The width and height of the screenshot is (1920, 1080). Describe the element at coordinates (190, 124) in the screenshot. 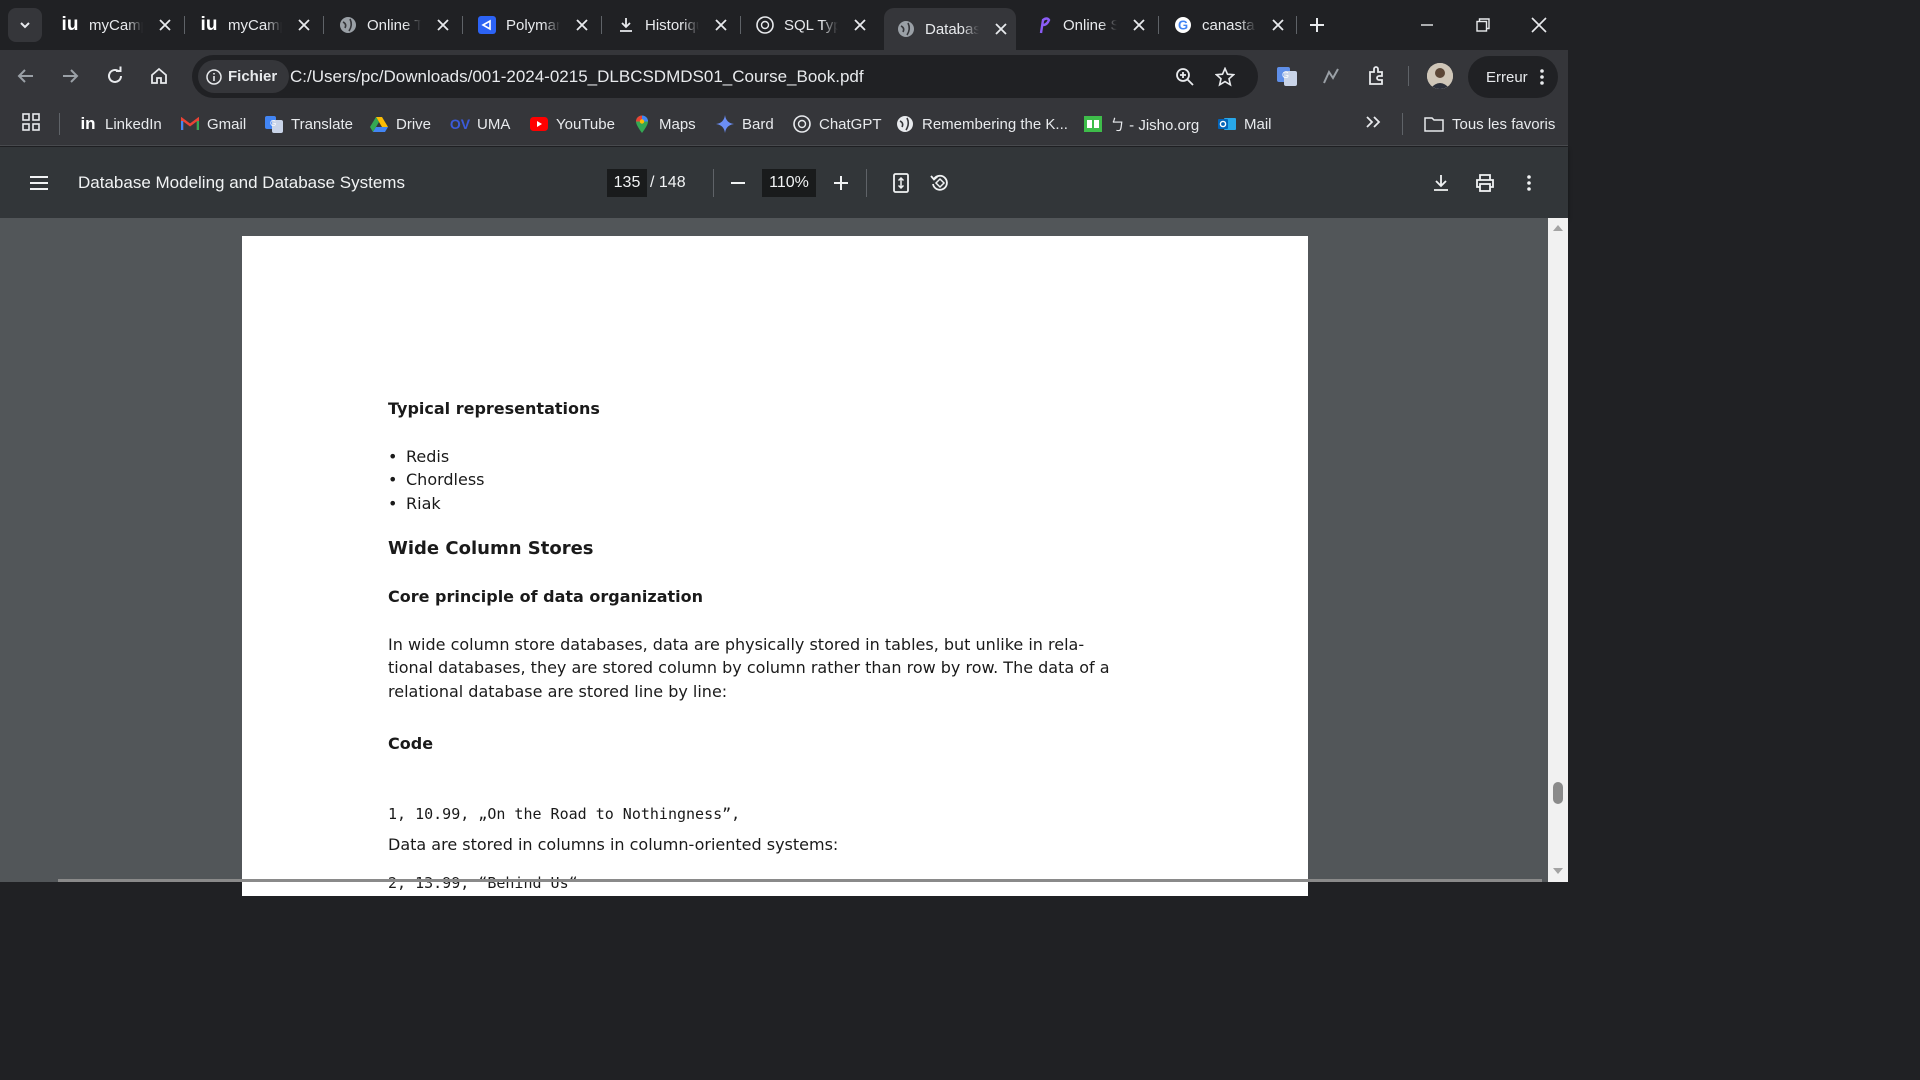

I see `gmail-icon` at that location.